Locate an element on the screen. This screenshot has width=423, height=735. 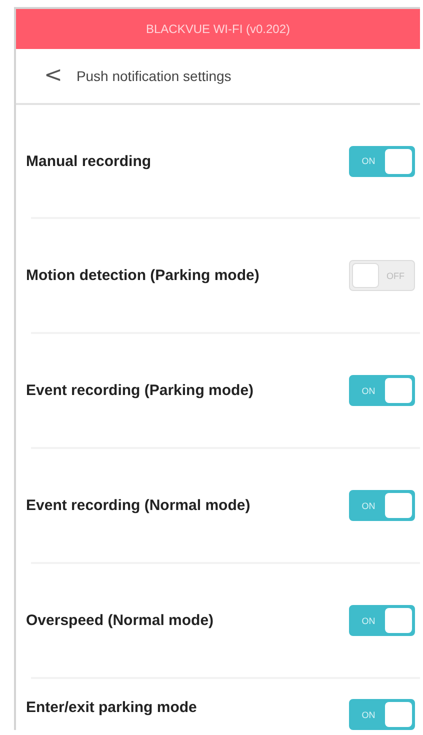
setting-label: Motion detection (Parking mode) is located at coordinates (143, 275).